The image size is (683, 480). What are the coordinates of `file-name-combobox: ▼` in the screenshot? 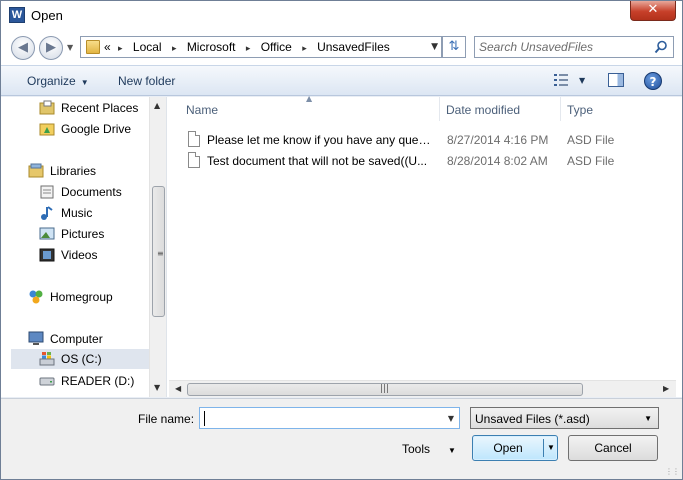 It's located at (329, 418).